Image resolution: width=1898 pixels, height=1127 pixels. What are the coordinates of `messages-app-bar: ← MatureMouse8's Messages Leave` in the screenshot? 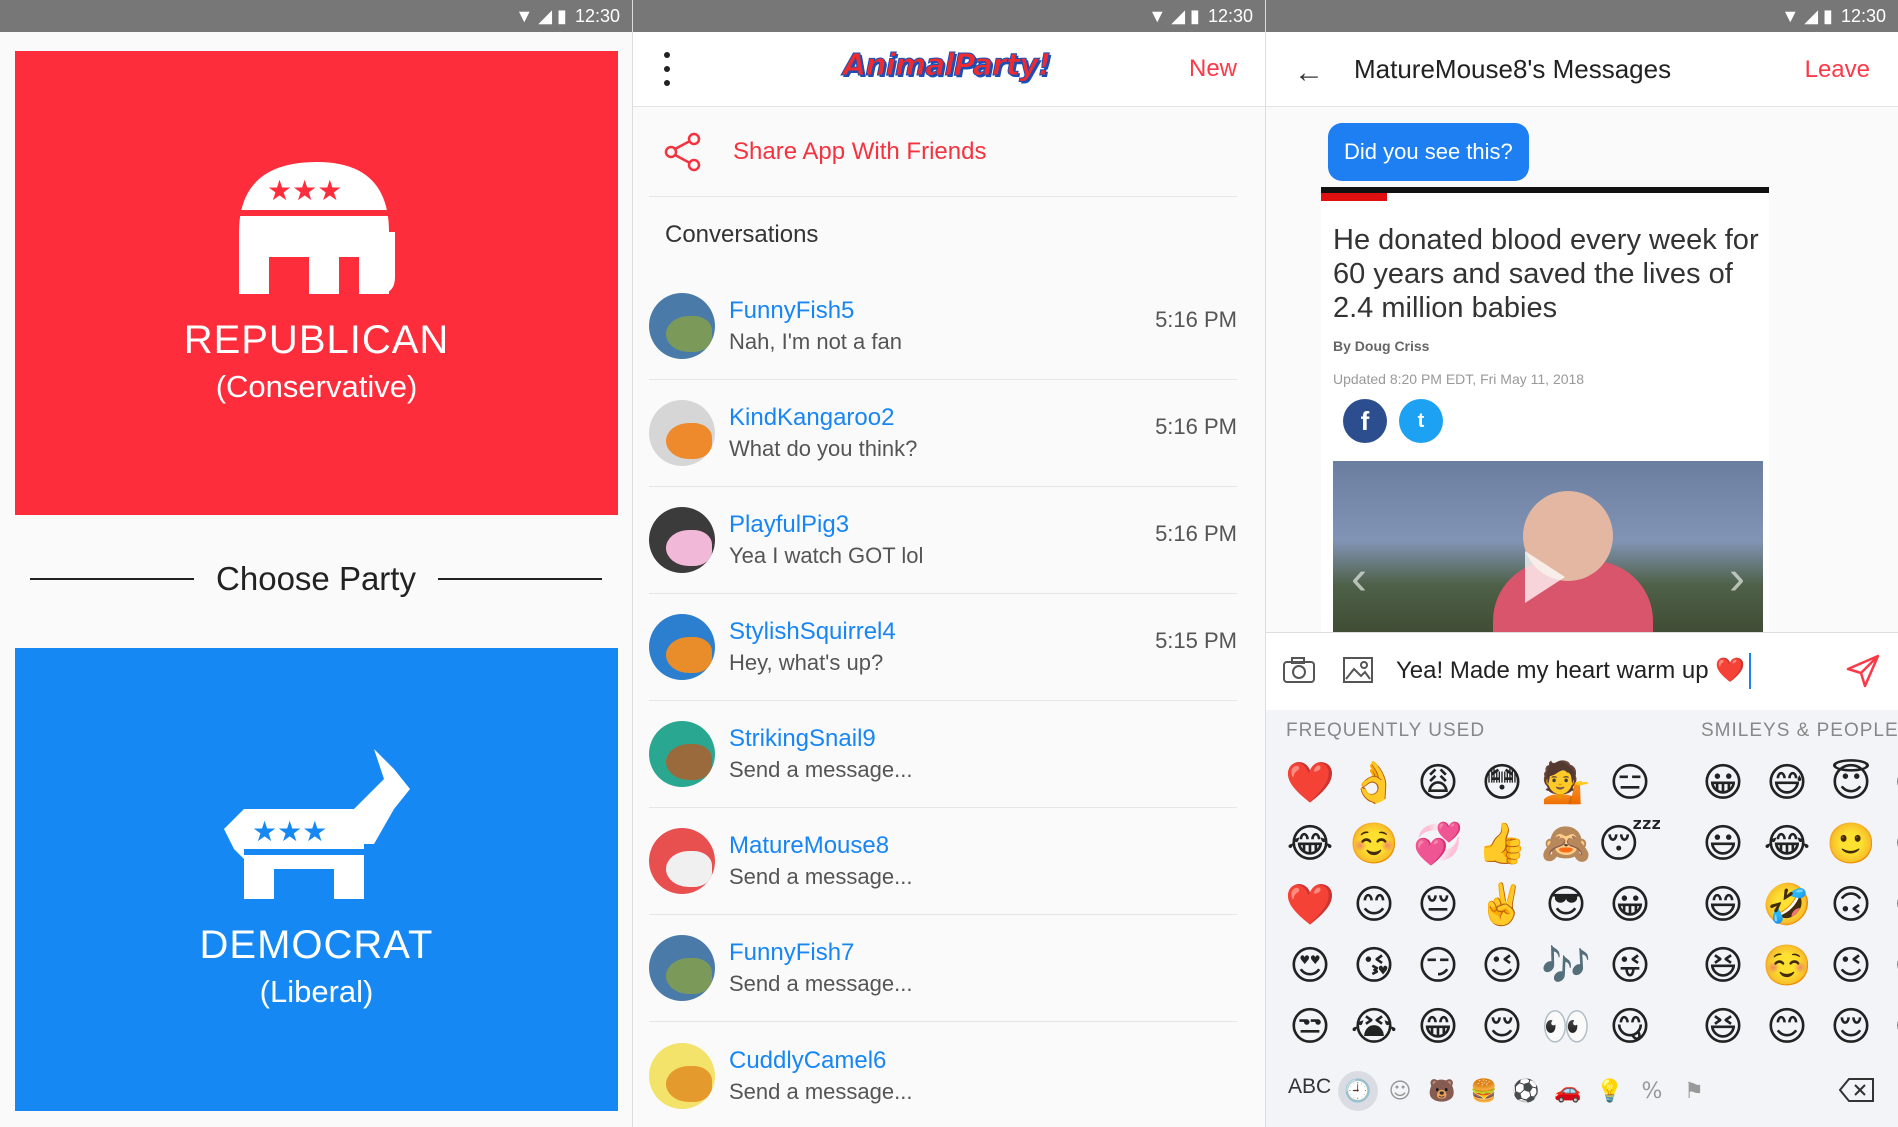 It's located at (1582, 69).